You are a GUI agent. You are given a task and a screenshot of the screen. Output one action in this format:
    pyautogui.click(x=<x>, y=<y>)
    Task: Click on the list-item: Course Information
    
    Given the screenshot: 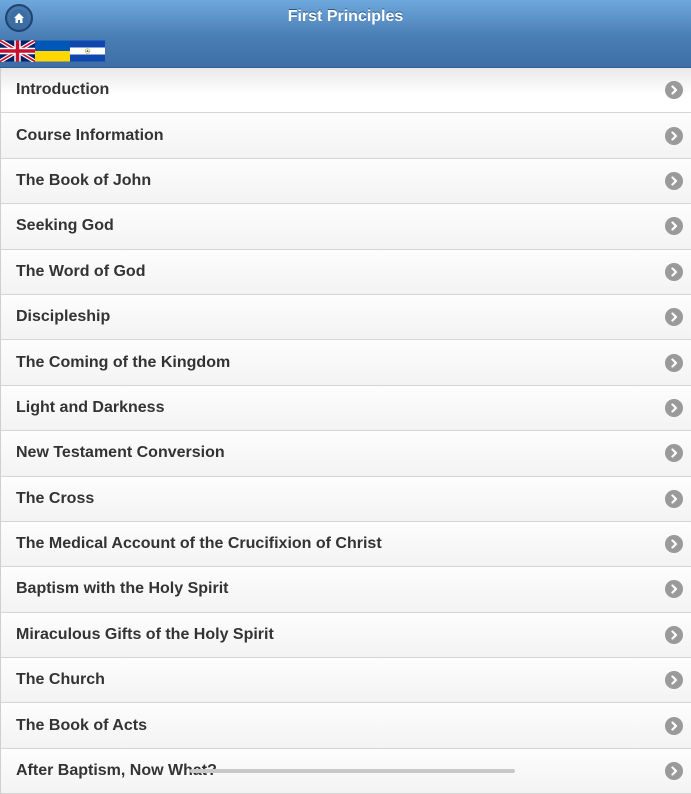 What is the action you would take?
    pyautogui.click(x=345, y=136)
    